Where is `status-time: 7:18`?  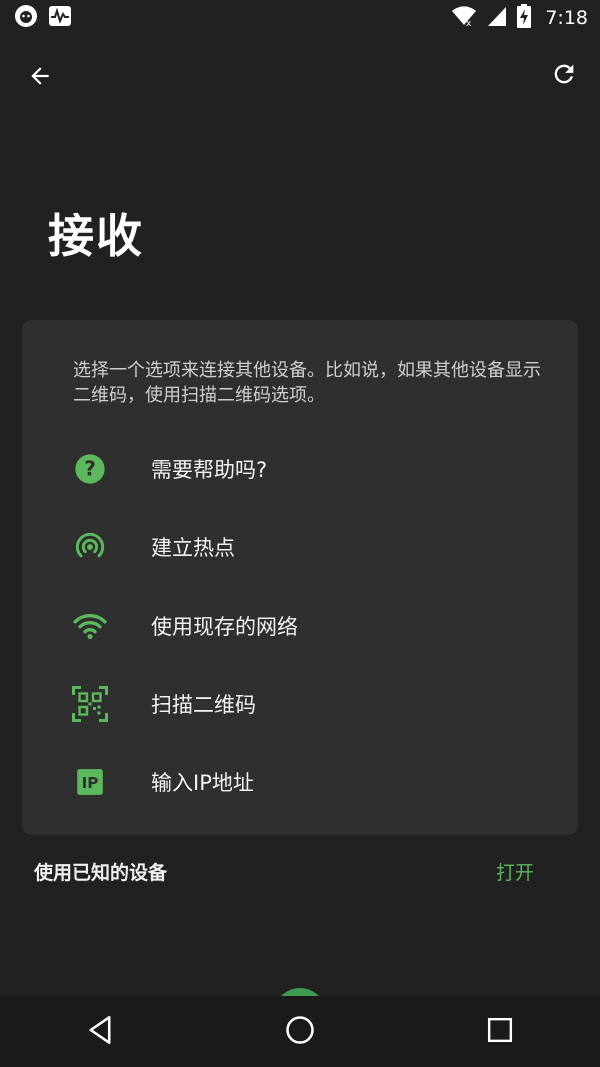 status-time: 7:18 is located at coordinates (566, 18).